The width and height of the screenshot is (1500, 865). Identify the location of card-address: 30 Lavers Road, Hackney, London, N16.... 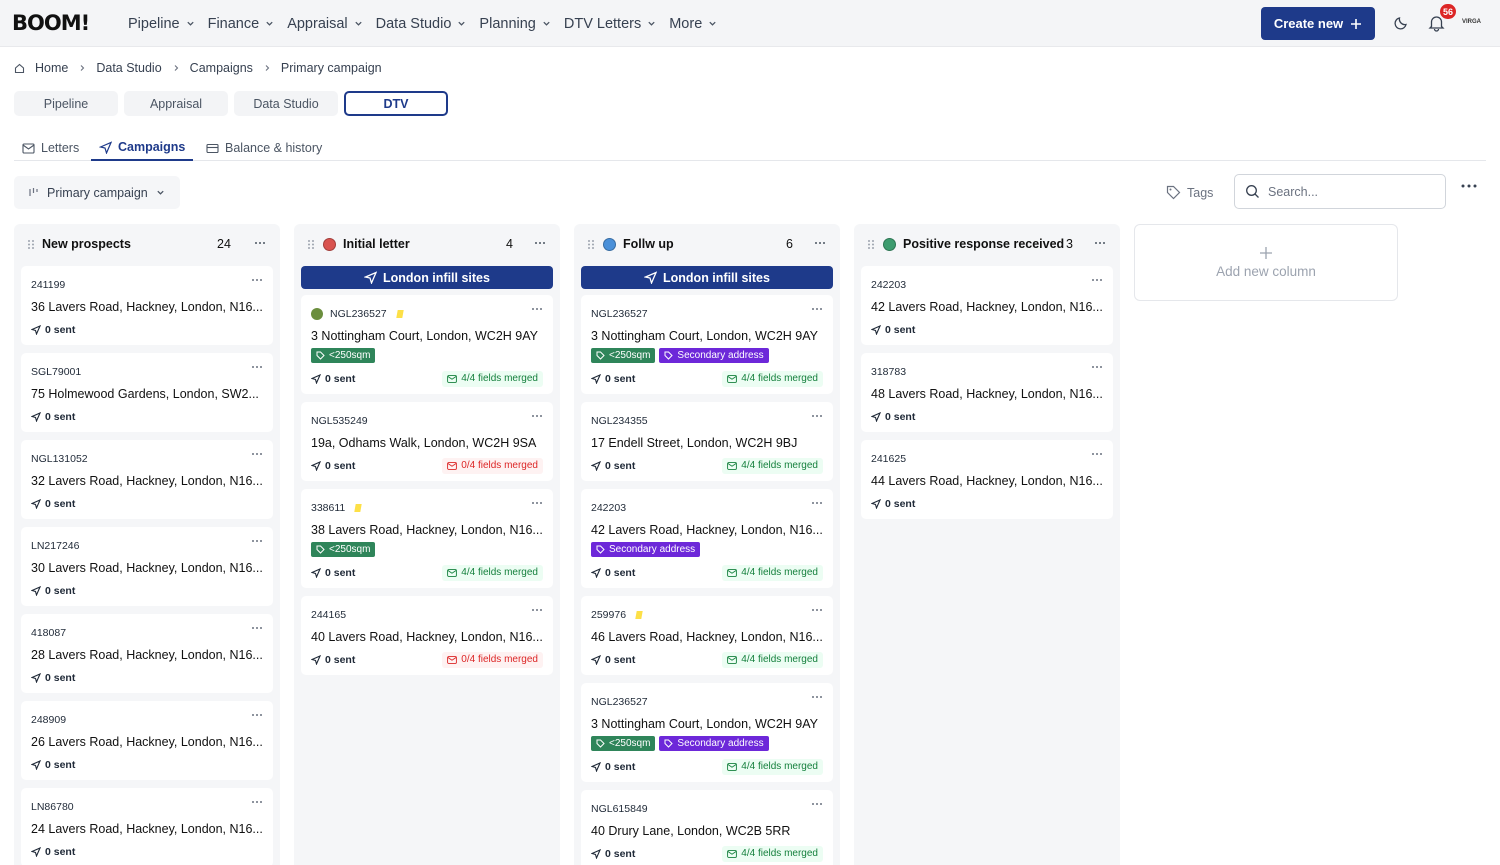
(147, 568).